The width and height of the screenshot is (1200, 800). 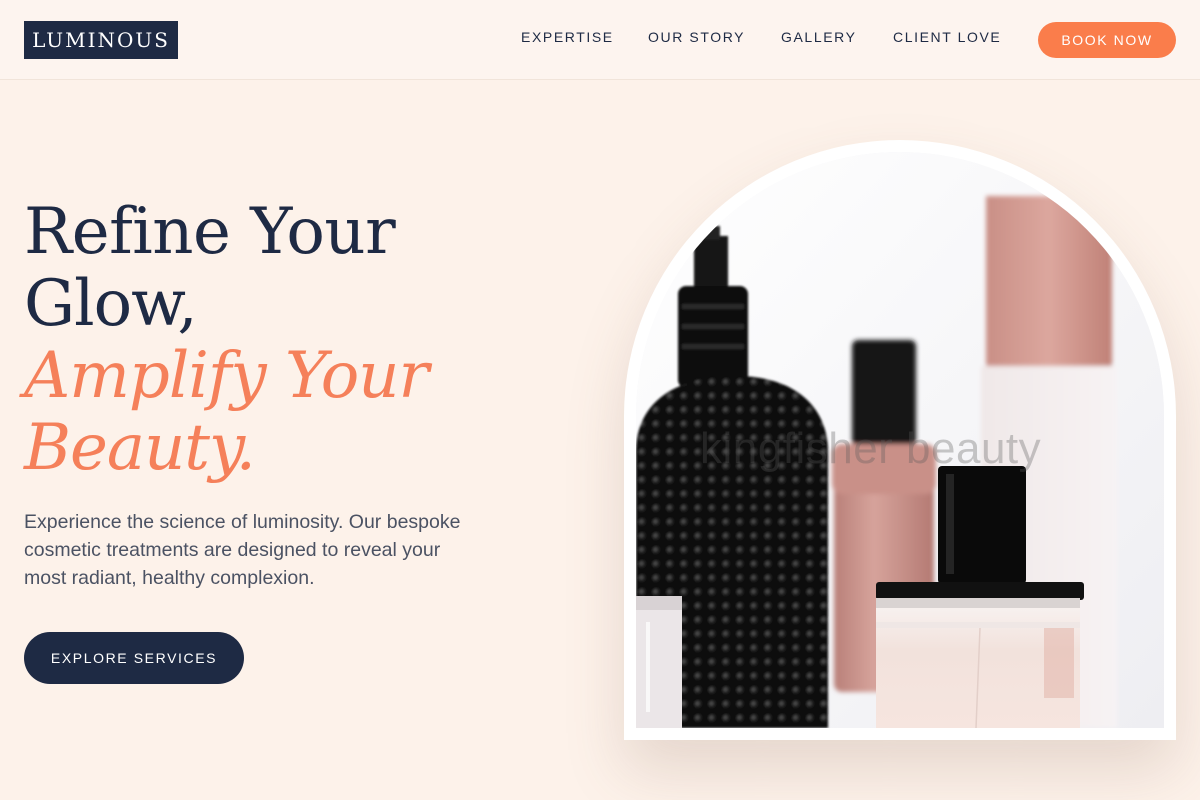 What do you see at coordinates (140, 448) in the screenshot?
I see `headline-accent-line-2: Beauty.` at bounding box center [140, 448].